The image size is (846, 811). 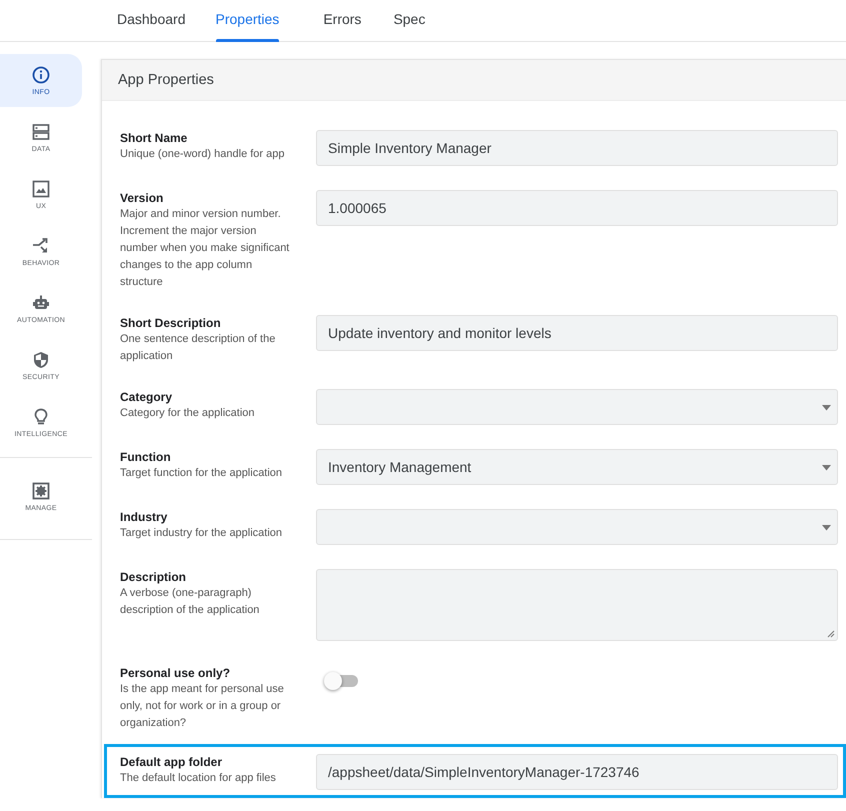 What do you see at coordinates (154, 577) in the screenshot?
I see `field-label: Description` at bounding box center [154, 577].